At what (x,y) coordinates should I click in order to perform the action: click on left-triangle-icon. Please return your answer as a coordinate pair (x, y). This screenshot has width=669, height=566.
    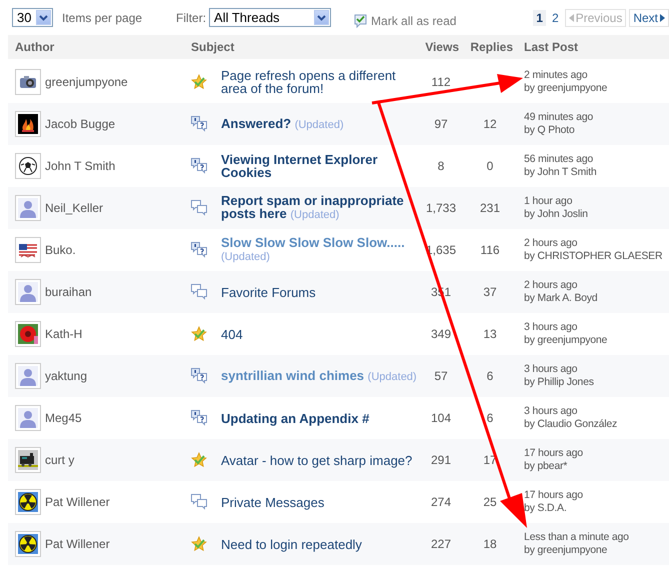
    Looking at the image, I should click on (571, 18).